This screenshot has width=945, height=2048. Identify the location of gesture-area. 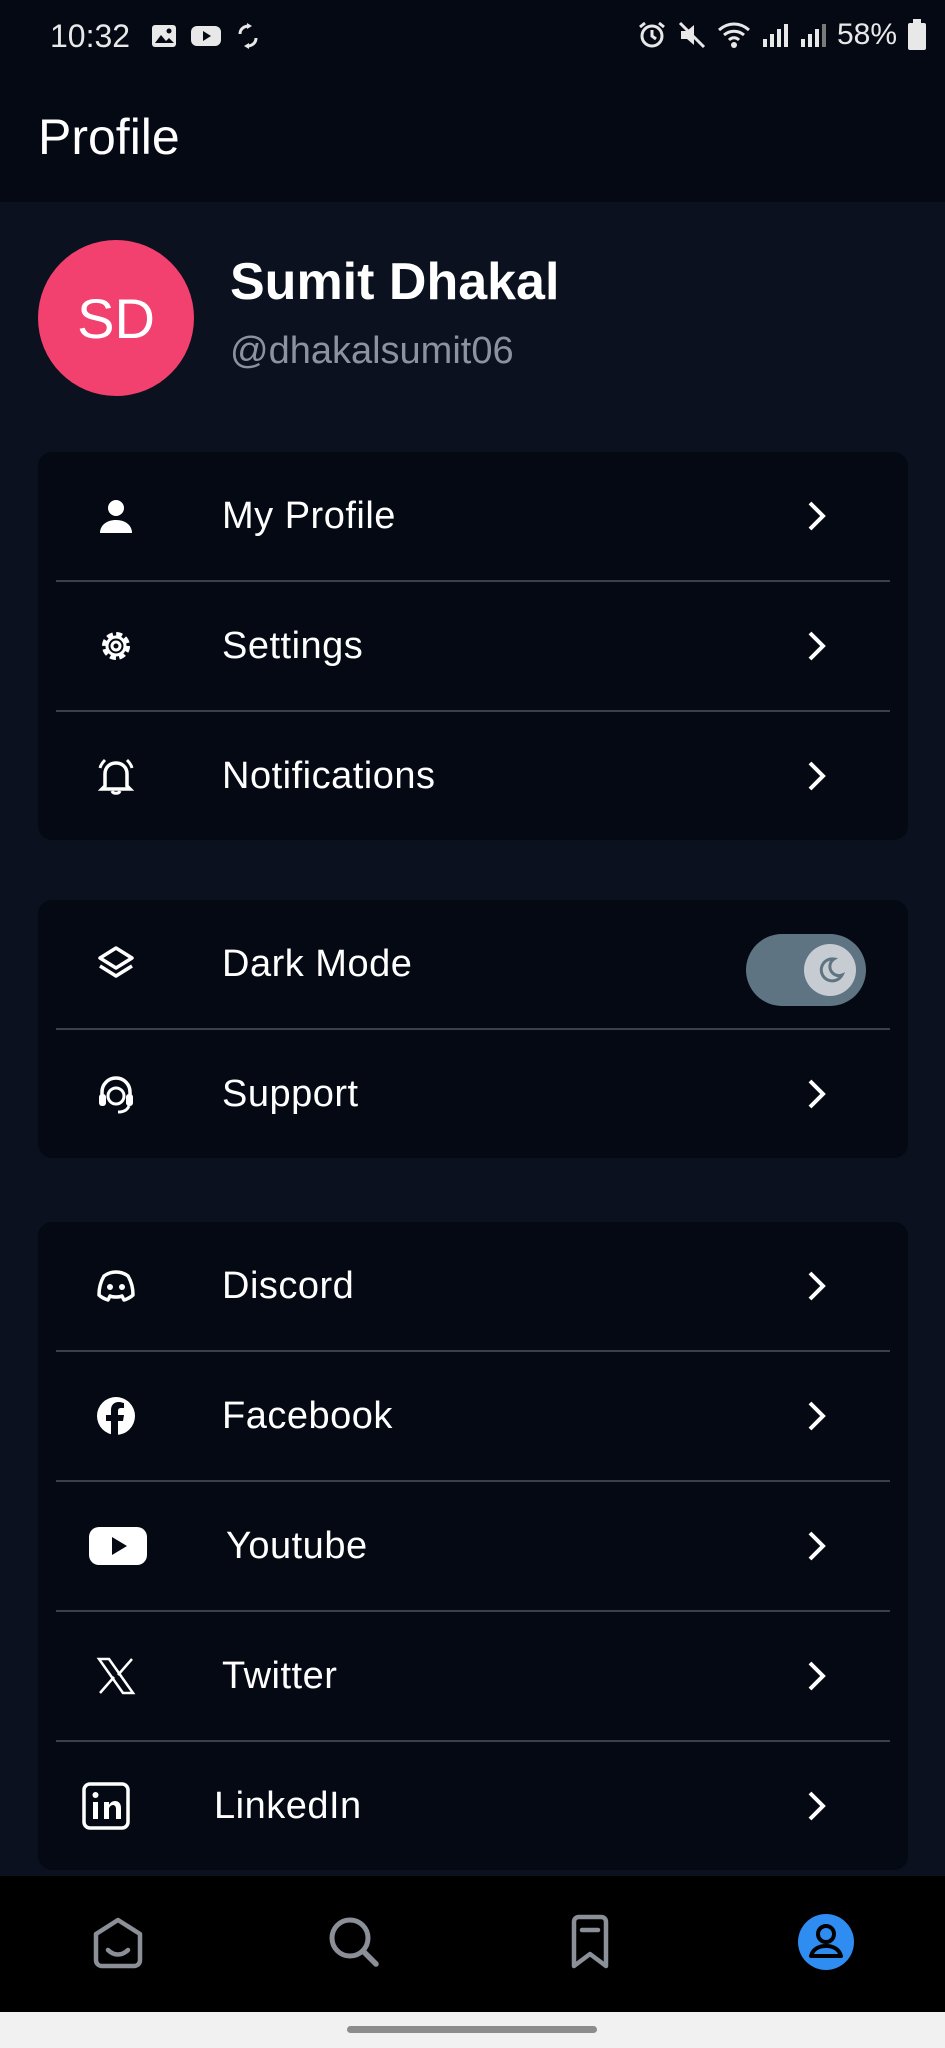
(472, 2030).